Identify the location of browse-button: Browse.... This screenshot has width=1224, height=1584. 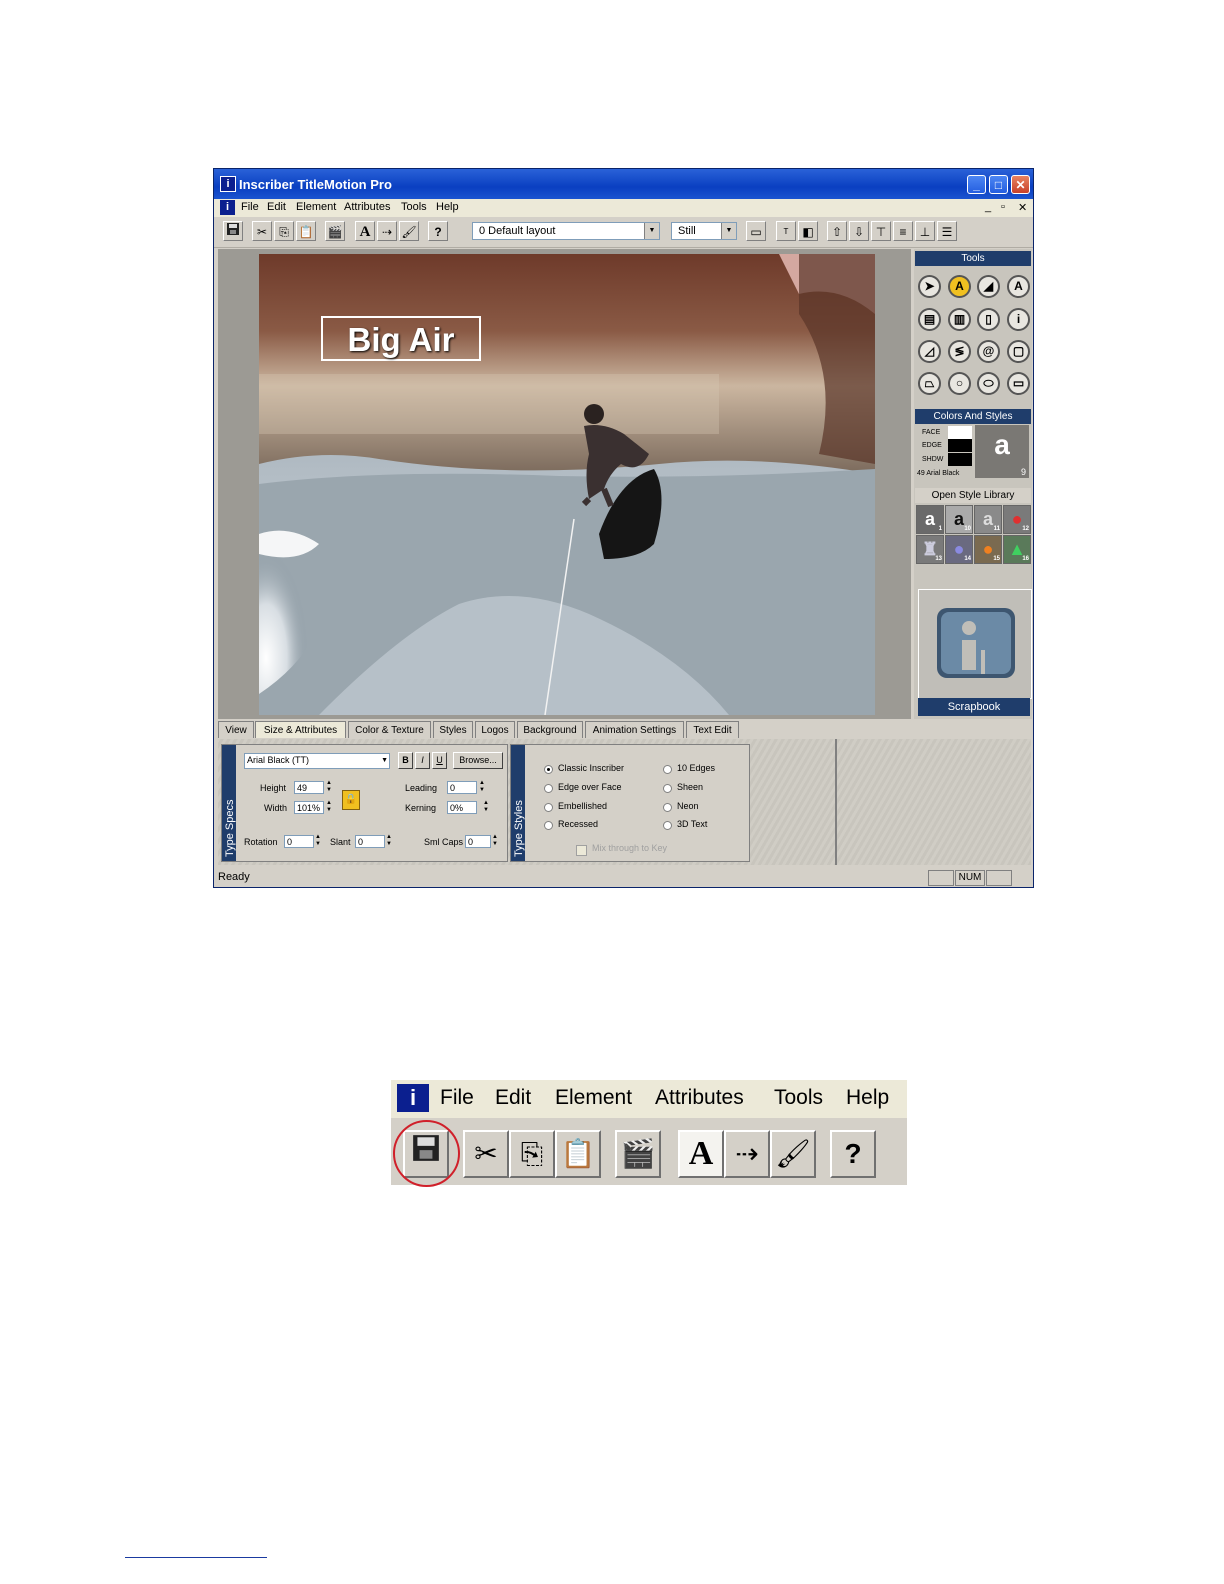
(478, 760).